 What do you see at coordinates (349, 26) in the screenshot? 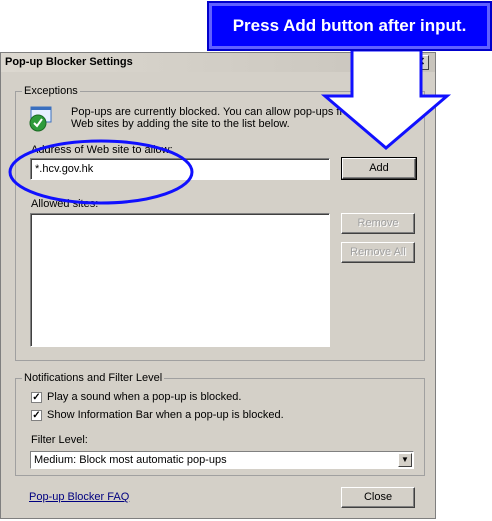
I see `callout-annotation: Press Add button after input.` at bounding box center [349, 26].